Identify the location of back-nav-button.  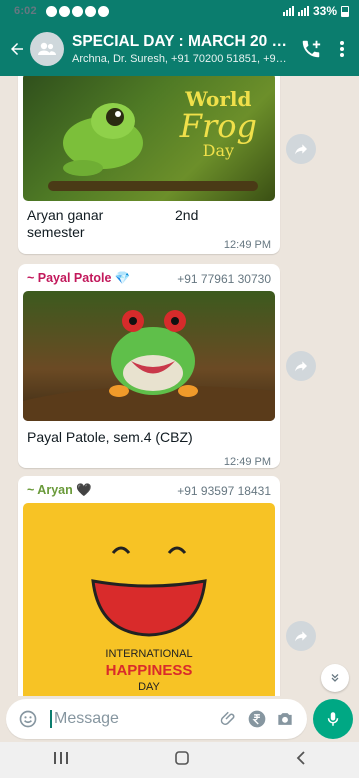
(301, 760).